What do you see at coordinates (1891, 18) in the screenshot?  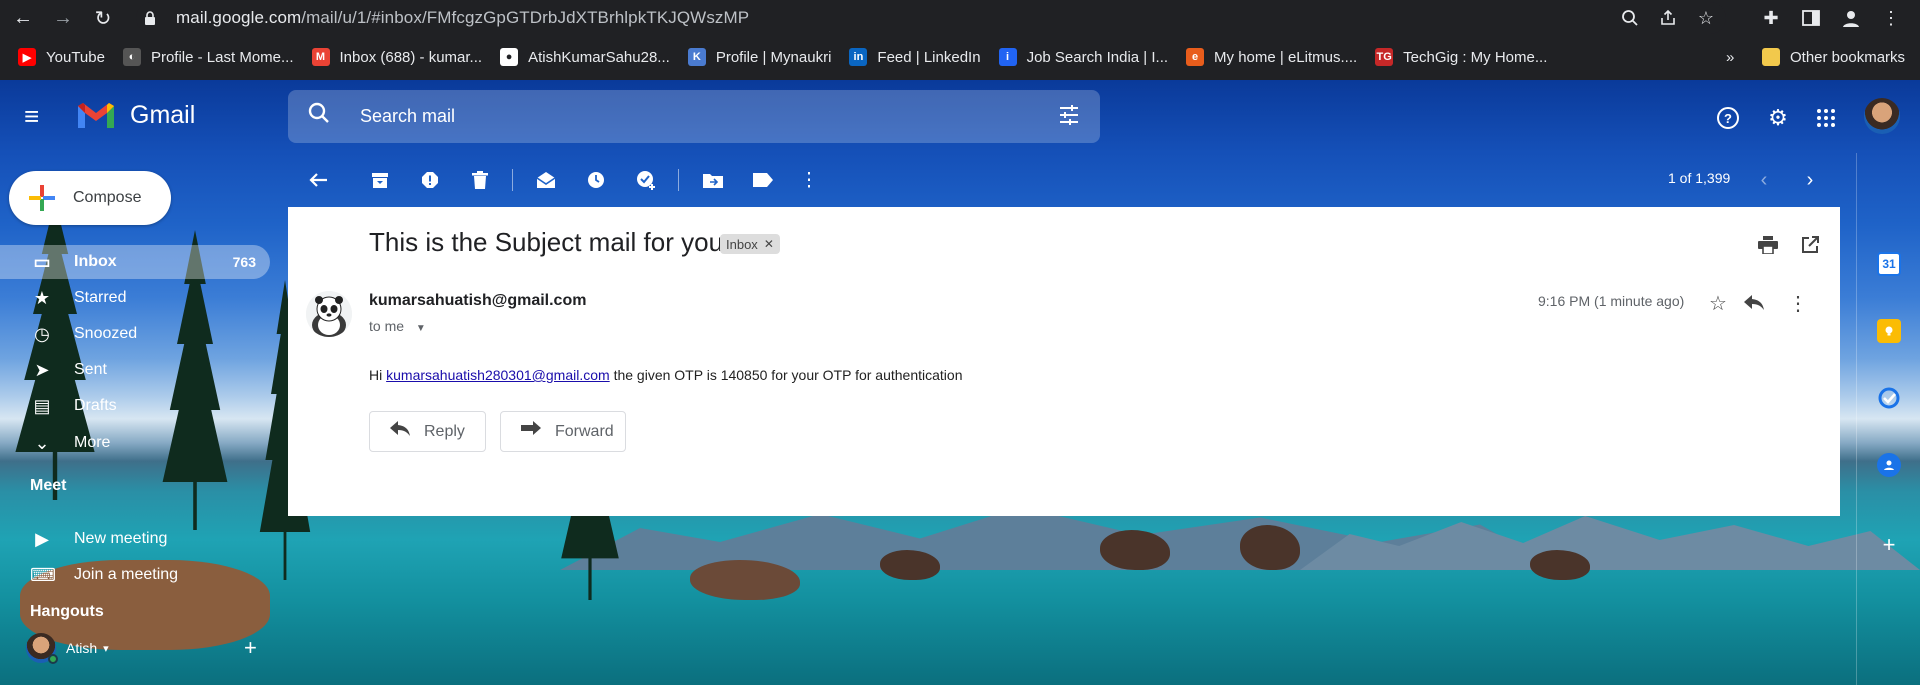 I see `chrome-menu-icon: ⋮` at bounding box center [1891, 18].